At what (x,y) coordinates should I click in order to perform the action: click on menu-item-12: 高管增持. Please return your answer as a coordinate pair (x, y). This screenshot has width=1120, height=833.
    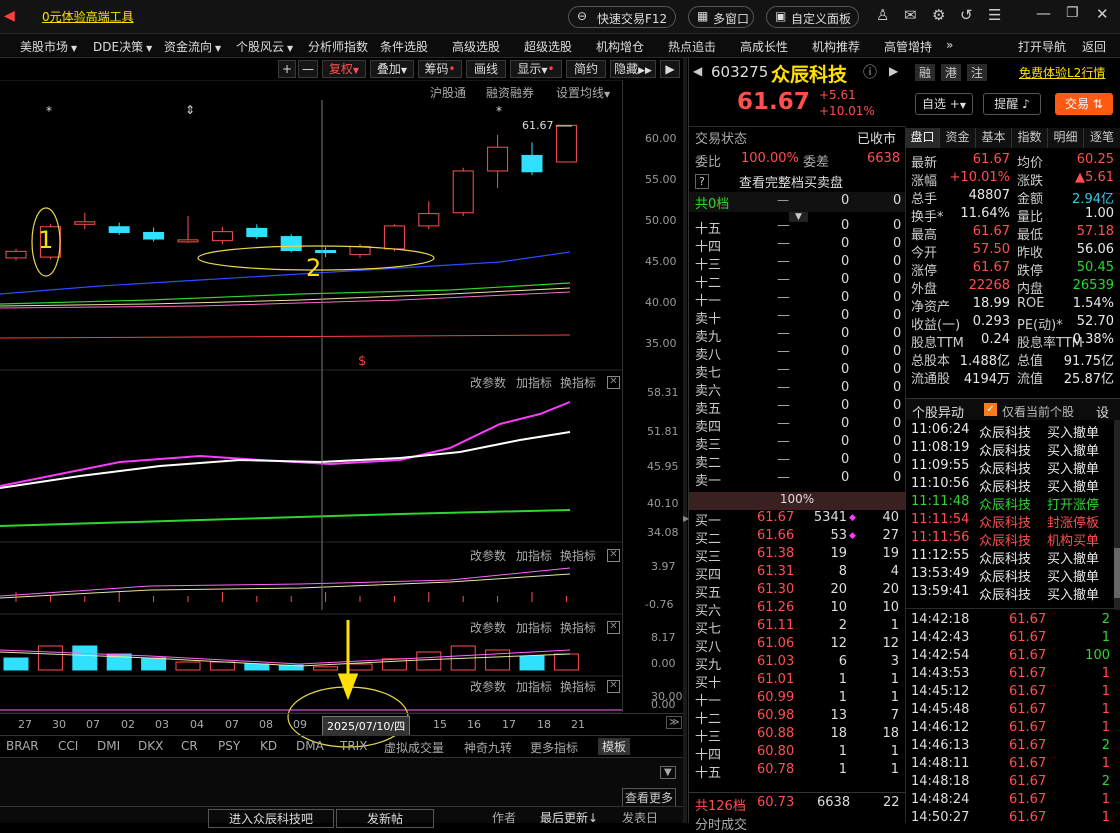
    Looking at the image, I should click on (908, 46).